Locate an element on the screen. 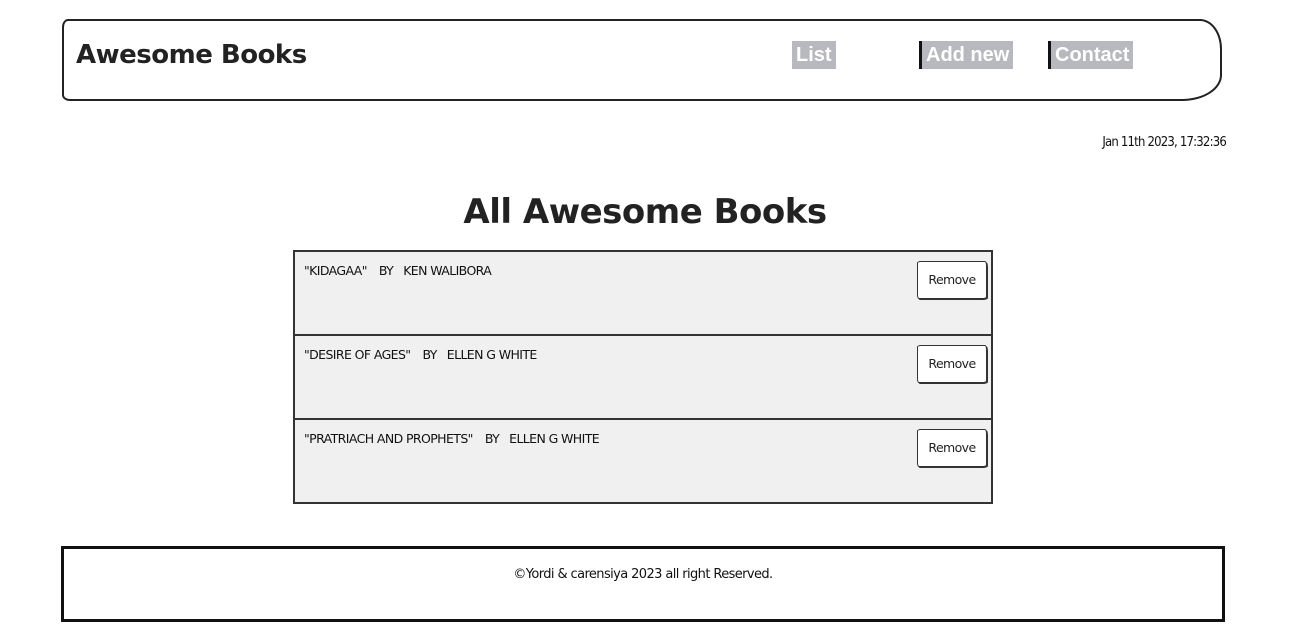 This screenshot has height=635, width=1290. book-title: "Desire of Ages" is located at coordinates (357, 354).